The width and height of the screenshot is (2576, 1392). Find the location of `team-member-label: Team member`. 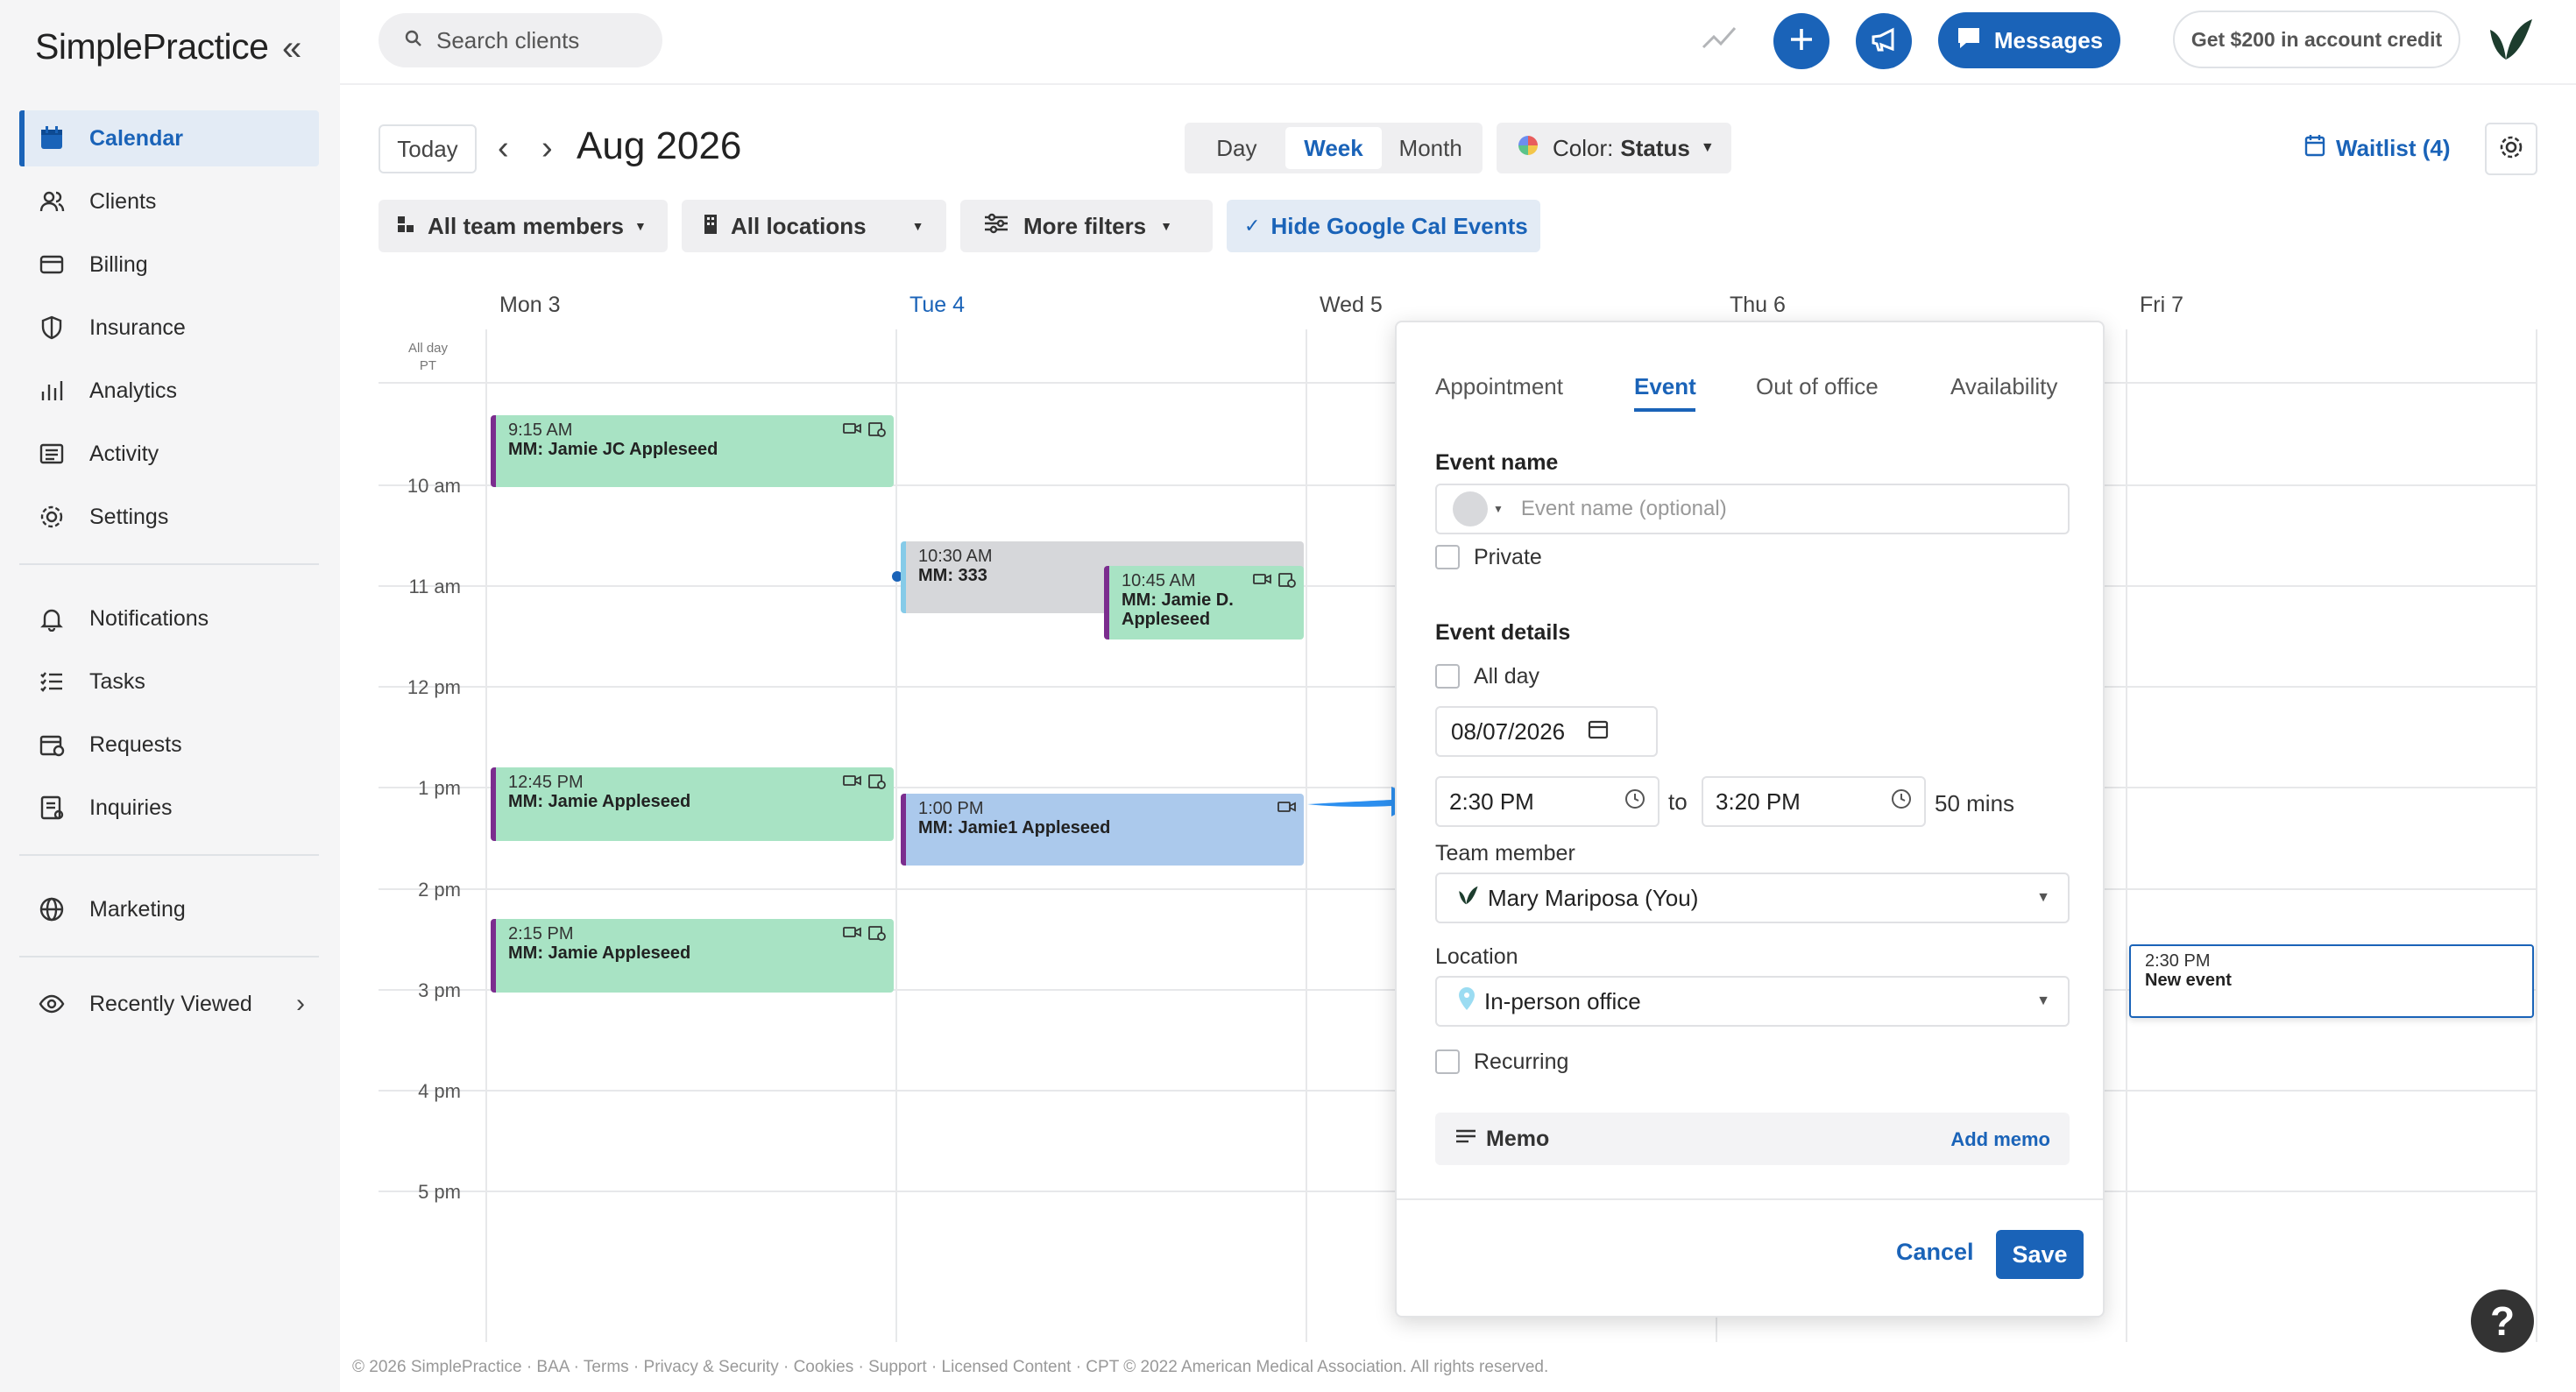

team-member-label: Team member is located at coordinates (1505, 854).